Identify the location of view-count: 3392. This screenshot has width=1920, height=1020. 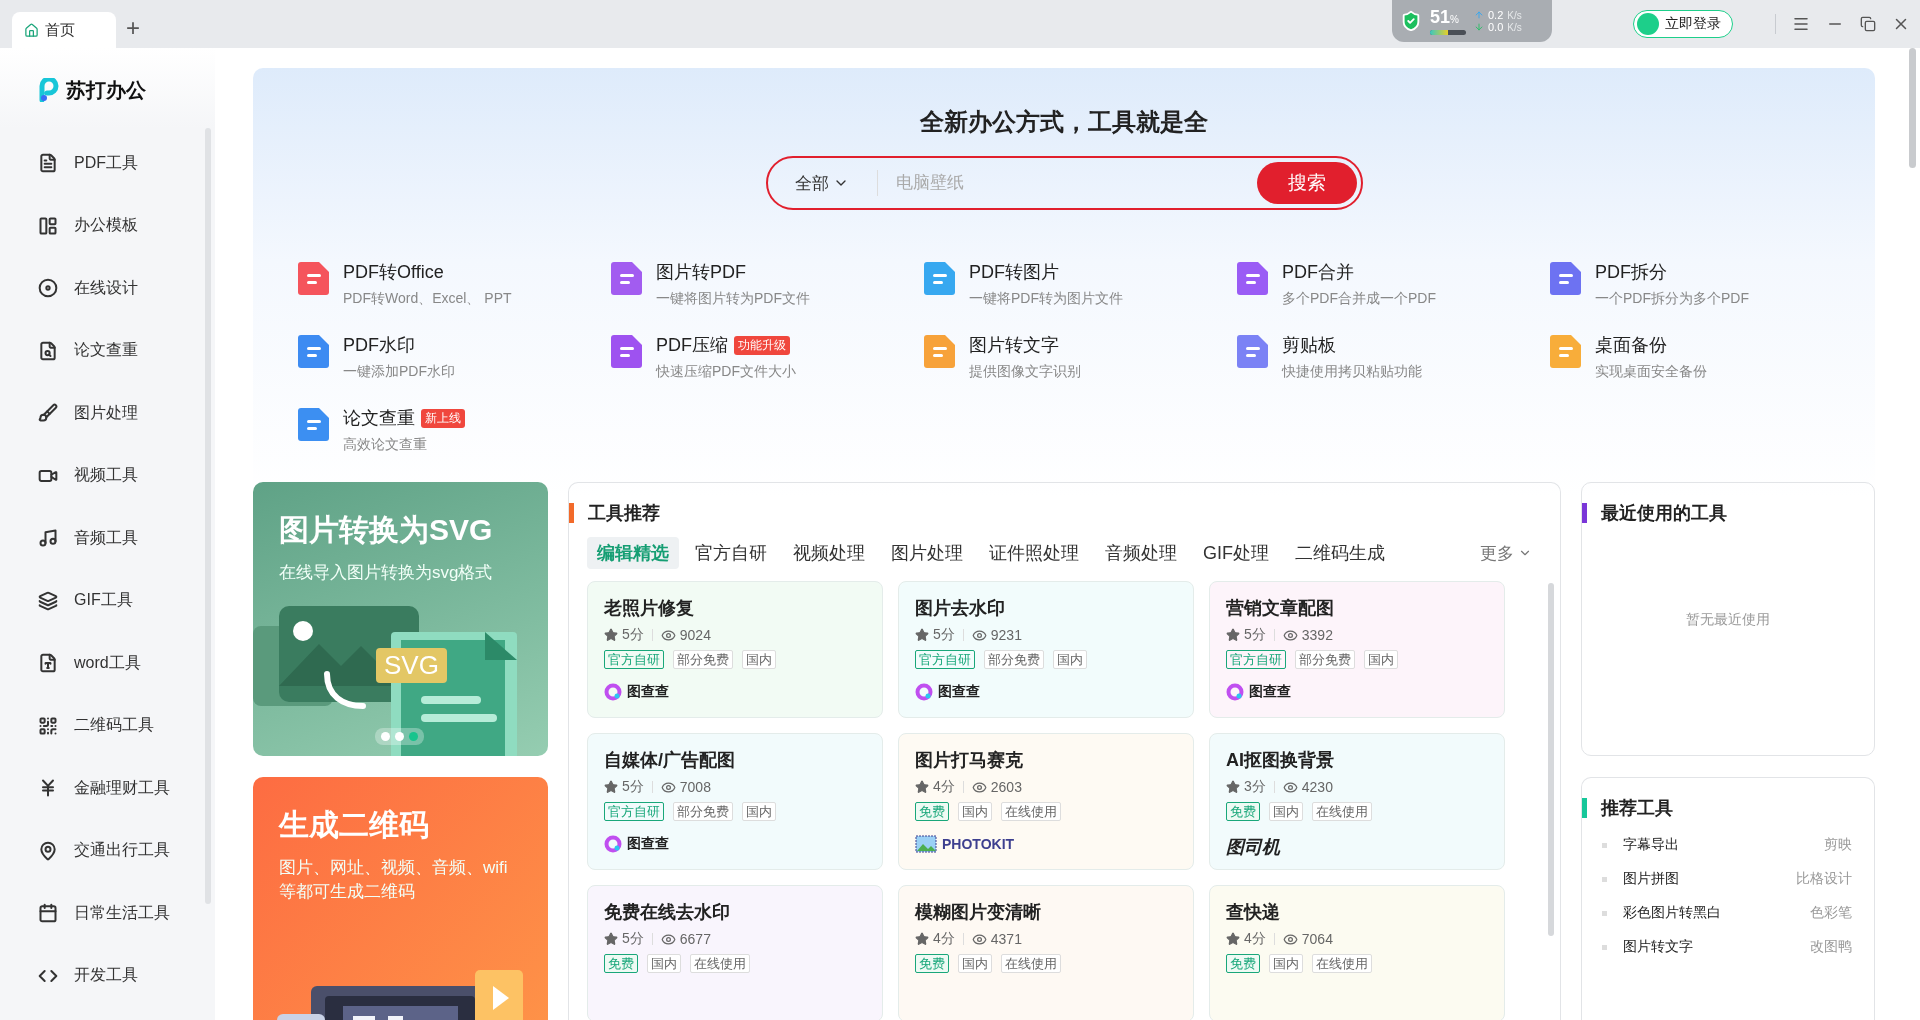
(1317, 635).